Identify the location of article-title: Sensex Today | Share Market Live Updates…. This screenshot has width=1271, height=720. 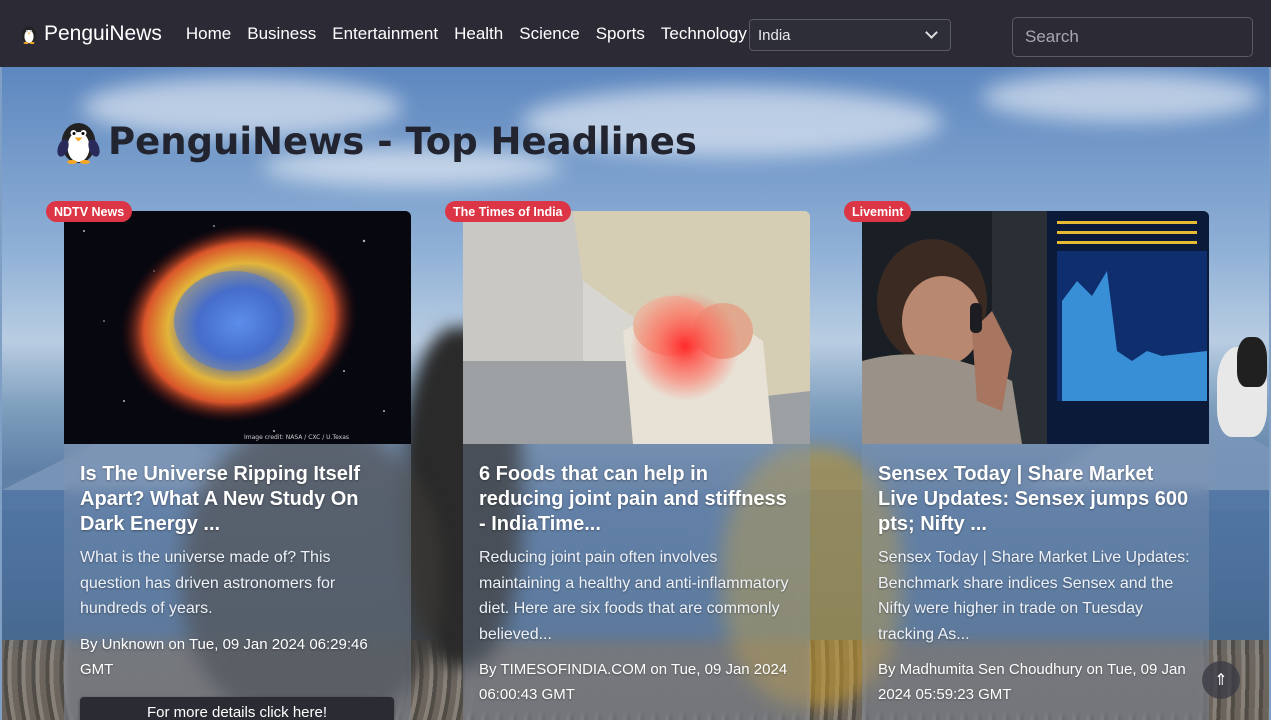
(1033, 499).